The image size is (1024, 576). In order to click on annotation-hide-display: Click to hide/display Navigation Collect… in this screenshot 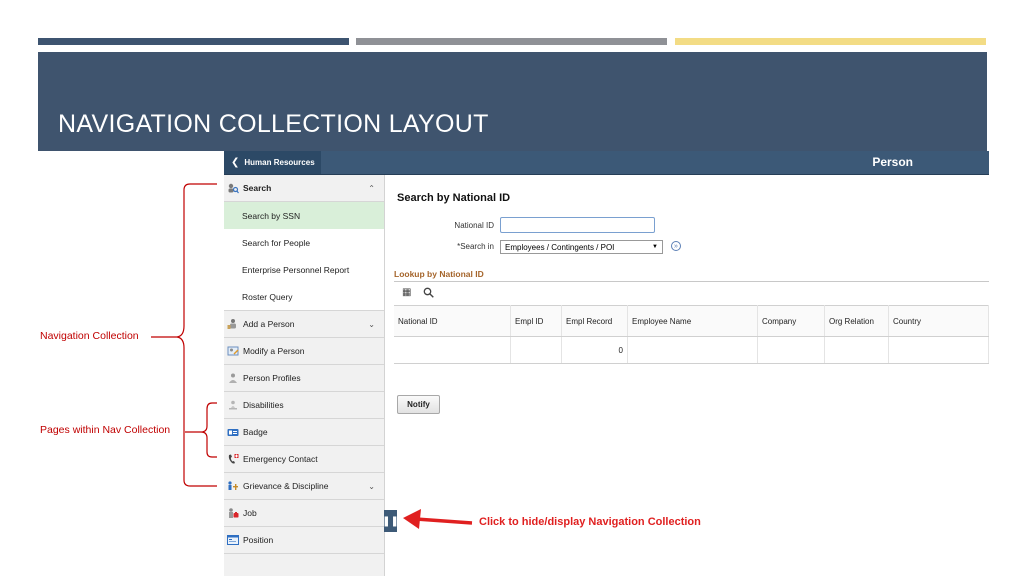, I will do `click(590, 522)`.